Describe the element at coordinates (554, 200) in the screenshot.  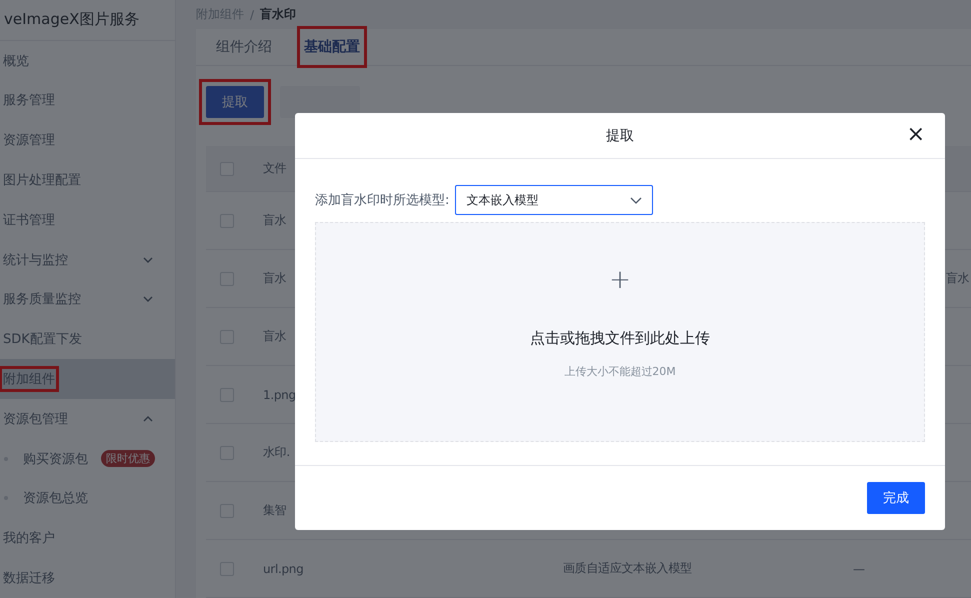
I see `model-select: 文本嵌入模型` at that location.